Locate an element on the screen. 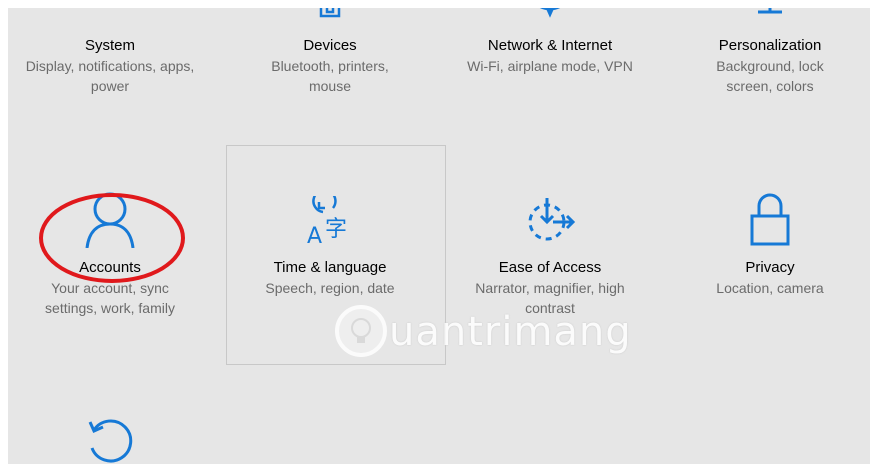 This screenshot has height=464, width=870. tile-network-title: Network & Internet is located at coordinates (550, 45).